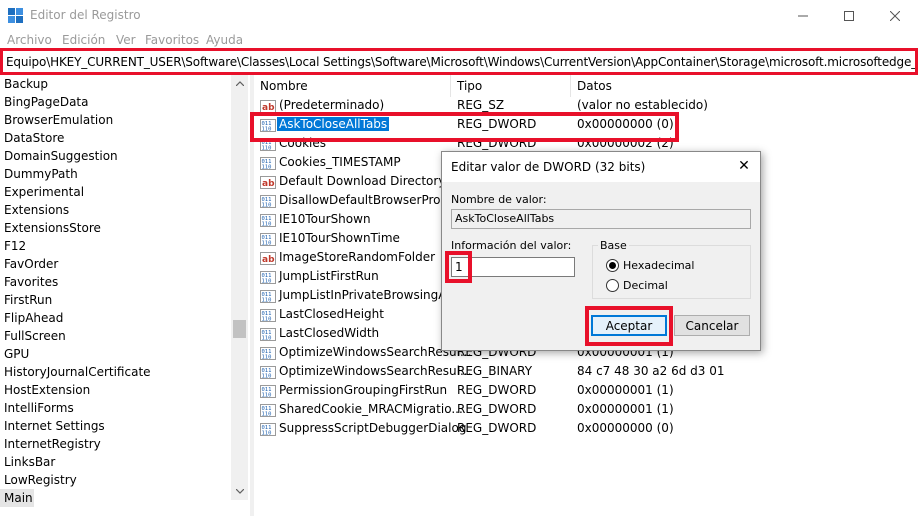 Image resolution: width=918 pixels, height=516 pixels. Describe the element at coordinates (629, 325) in the screenshot. I see `ok-button: Aceptar` at that location.